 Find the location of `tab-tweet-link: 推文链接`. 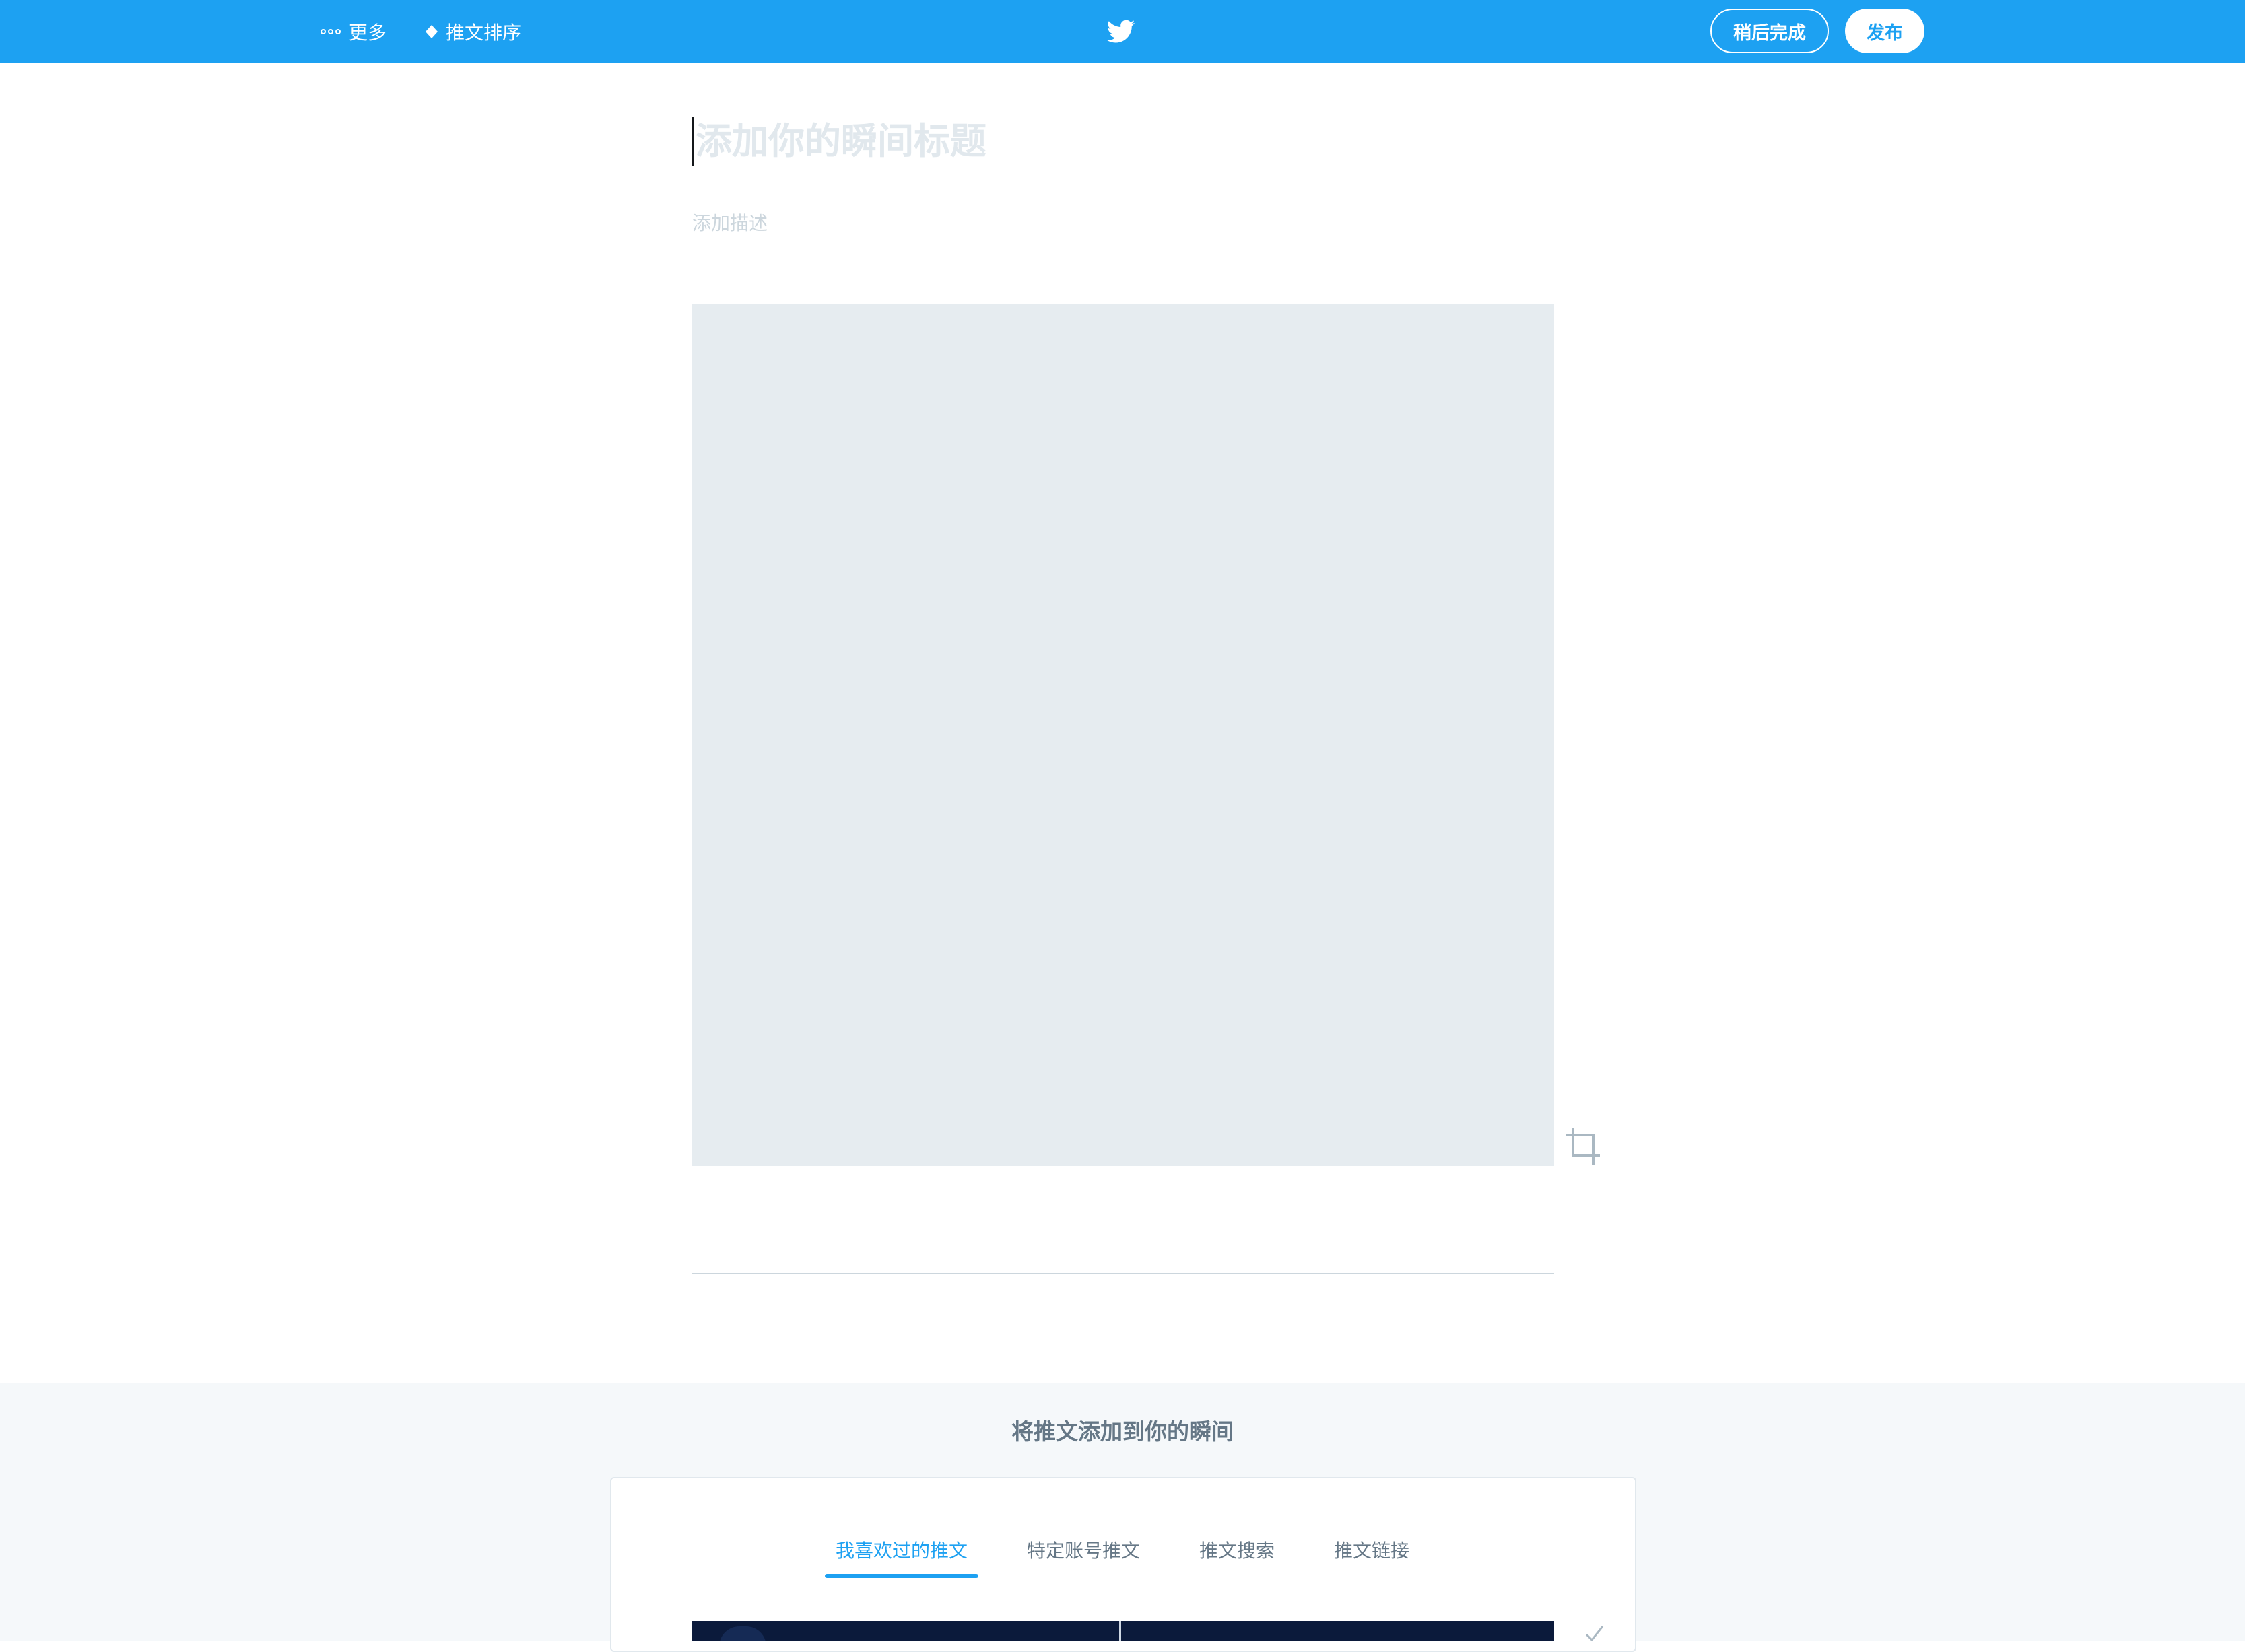

tab-tweet-link: 推文链接 is located at coordinates (1371, 1556).